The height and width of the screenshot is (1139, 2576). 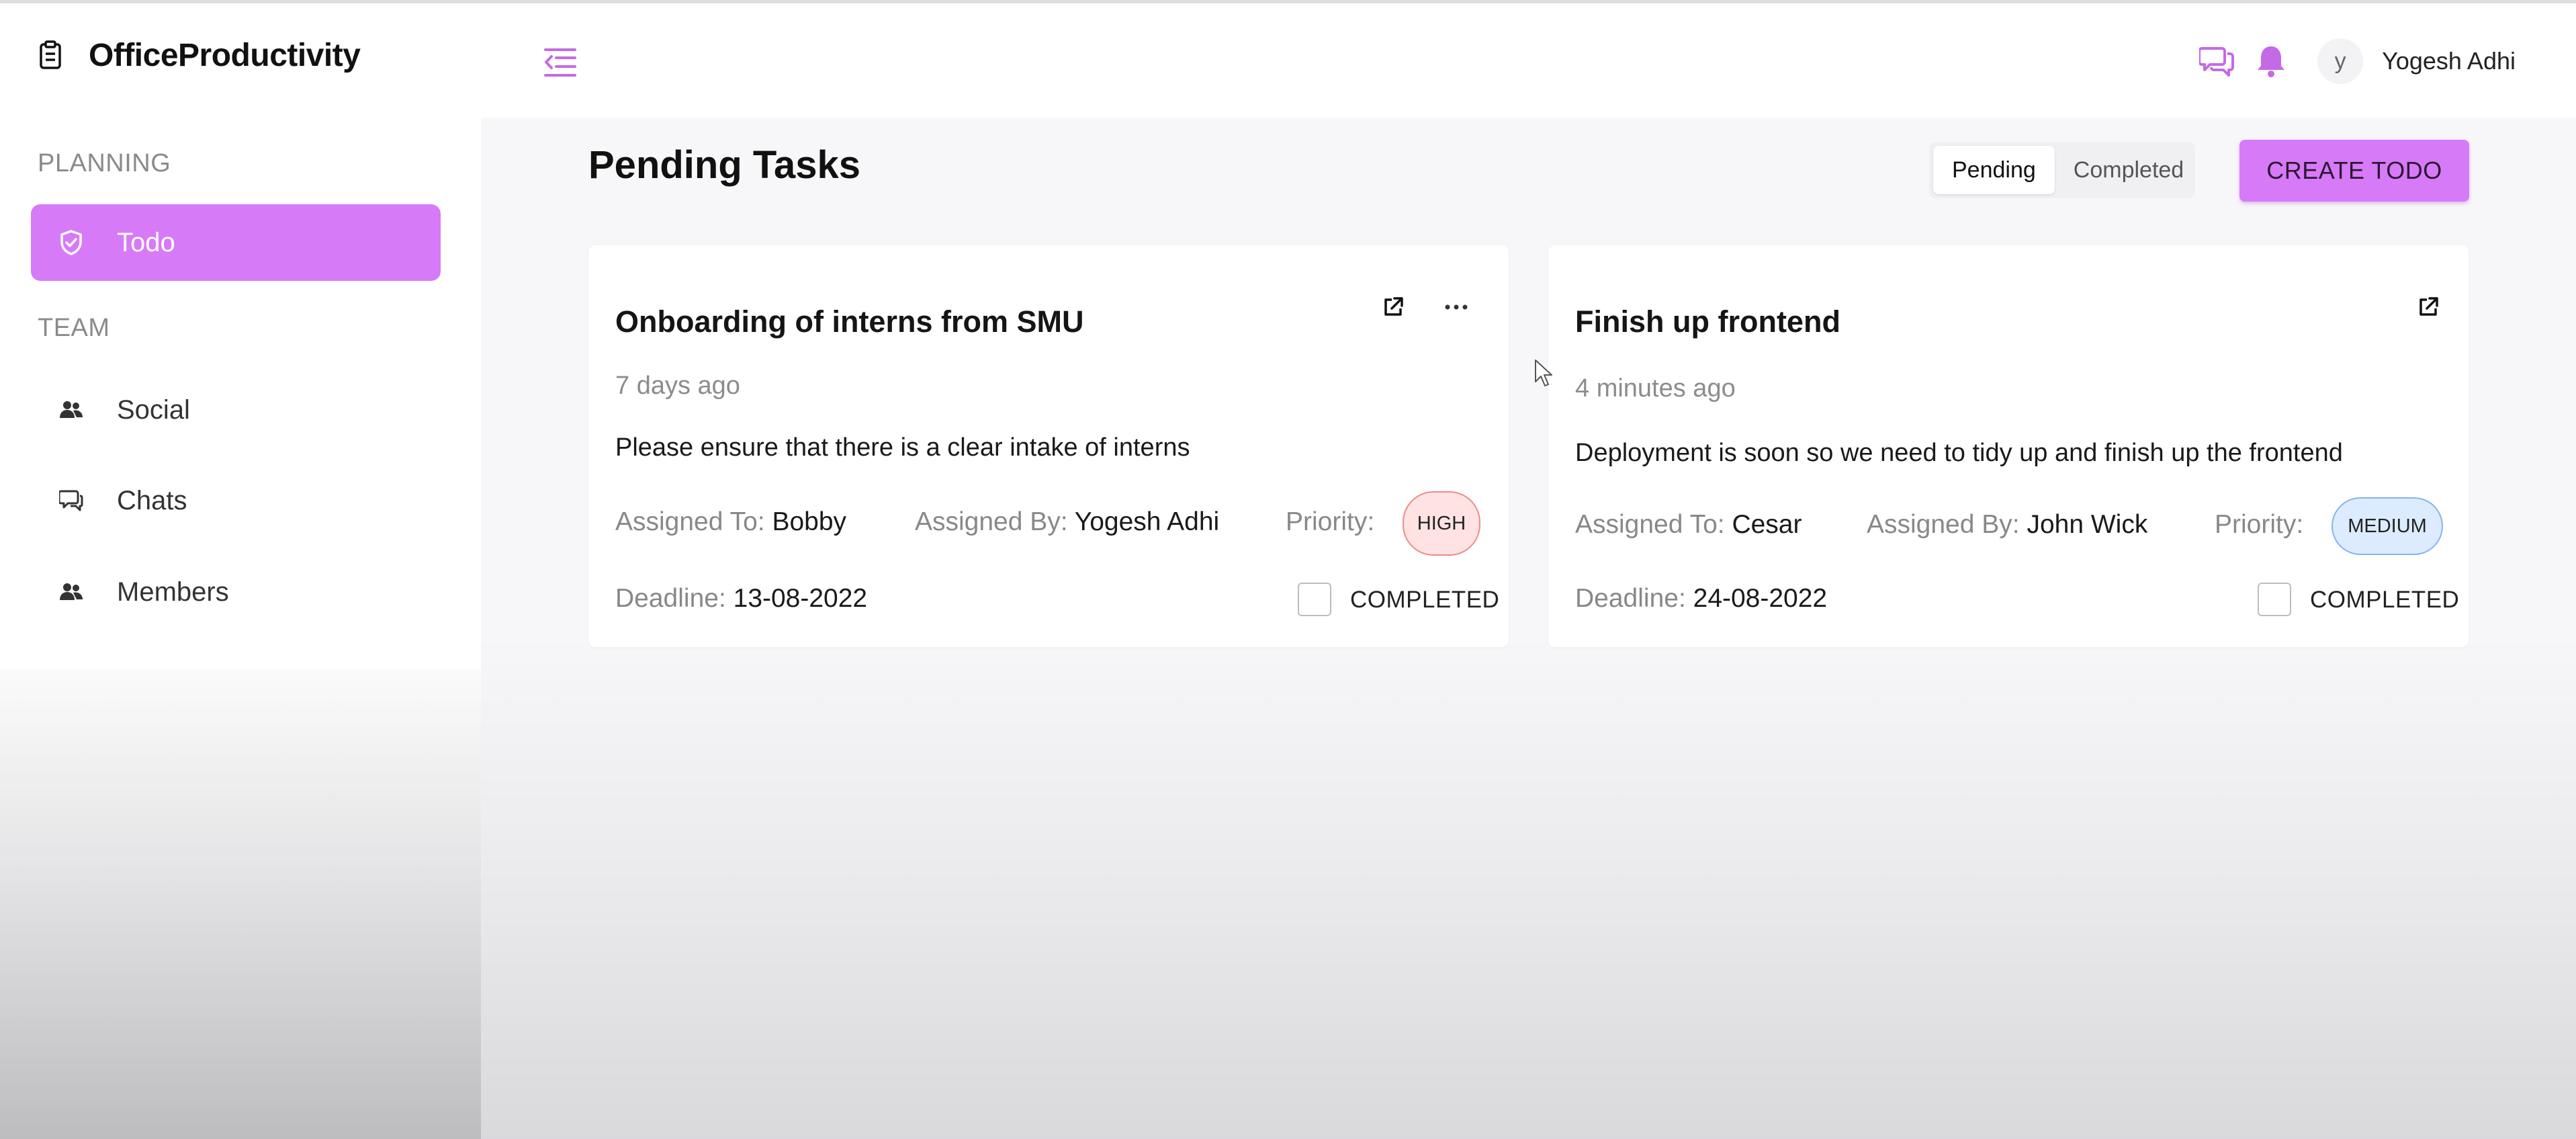 What do you see at coordinates (2449, 61) in the screenshot?
I see `user-name: Yogesh Adhi` at bounding box center [2449, 61].